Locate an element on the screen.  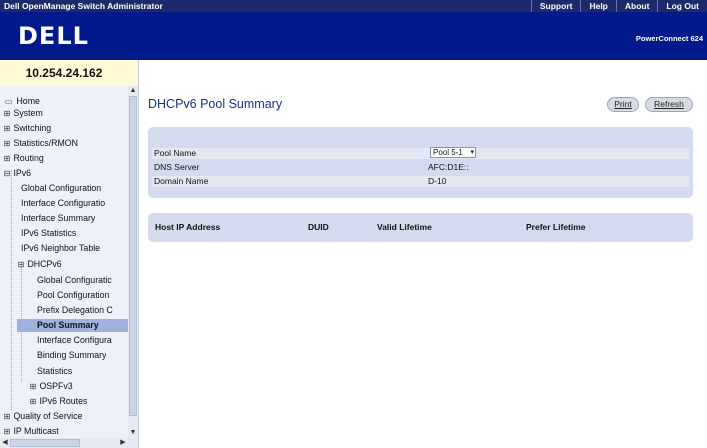
tree-horizontal-scrollbar: ◀ ▶ is located at coordinates (69, 443).